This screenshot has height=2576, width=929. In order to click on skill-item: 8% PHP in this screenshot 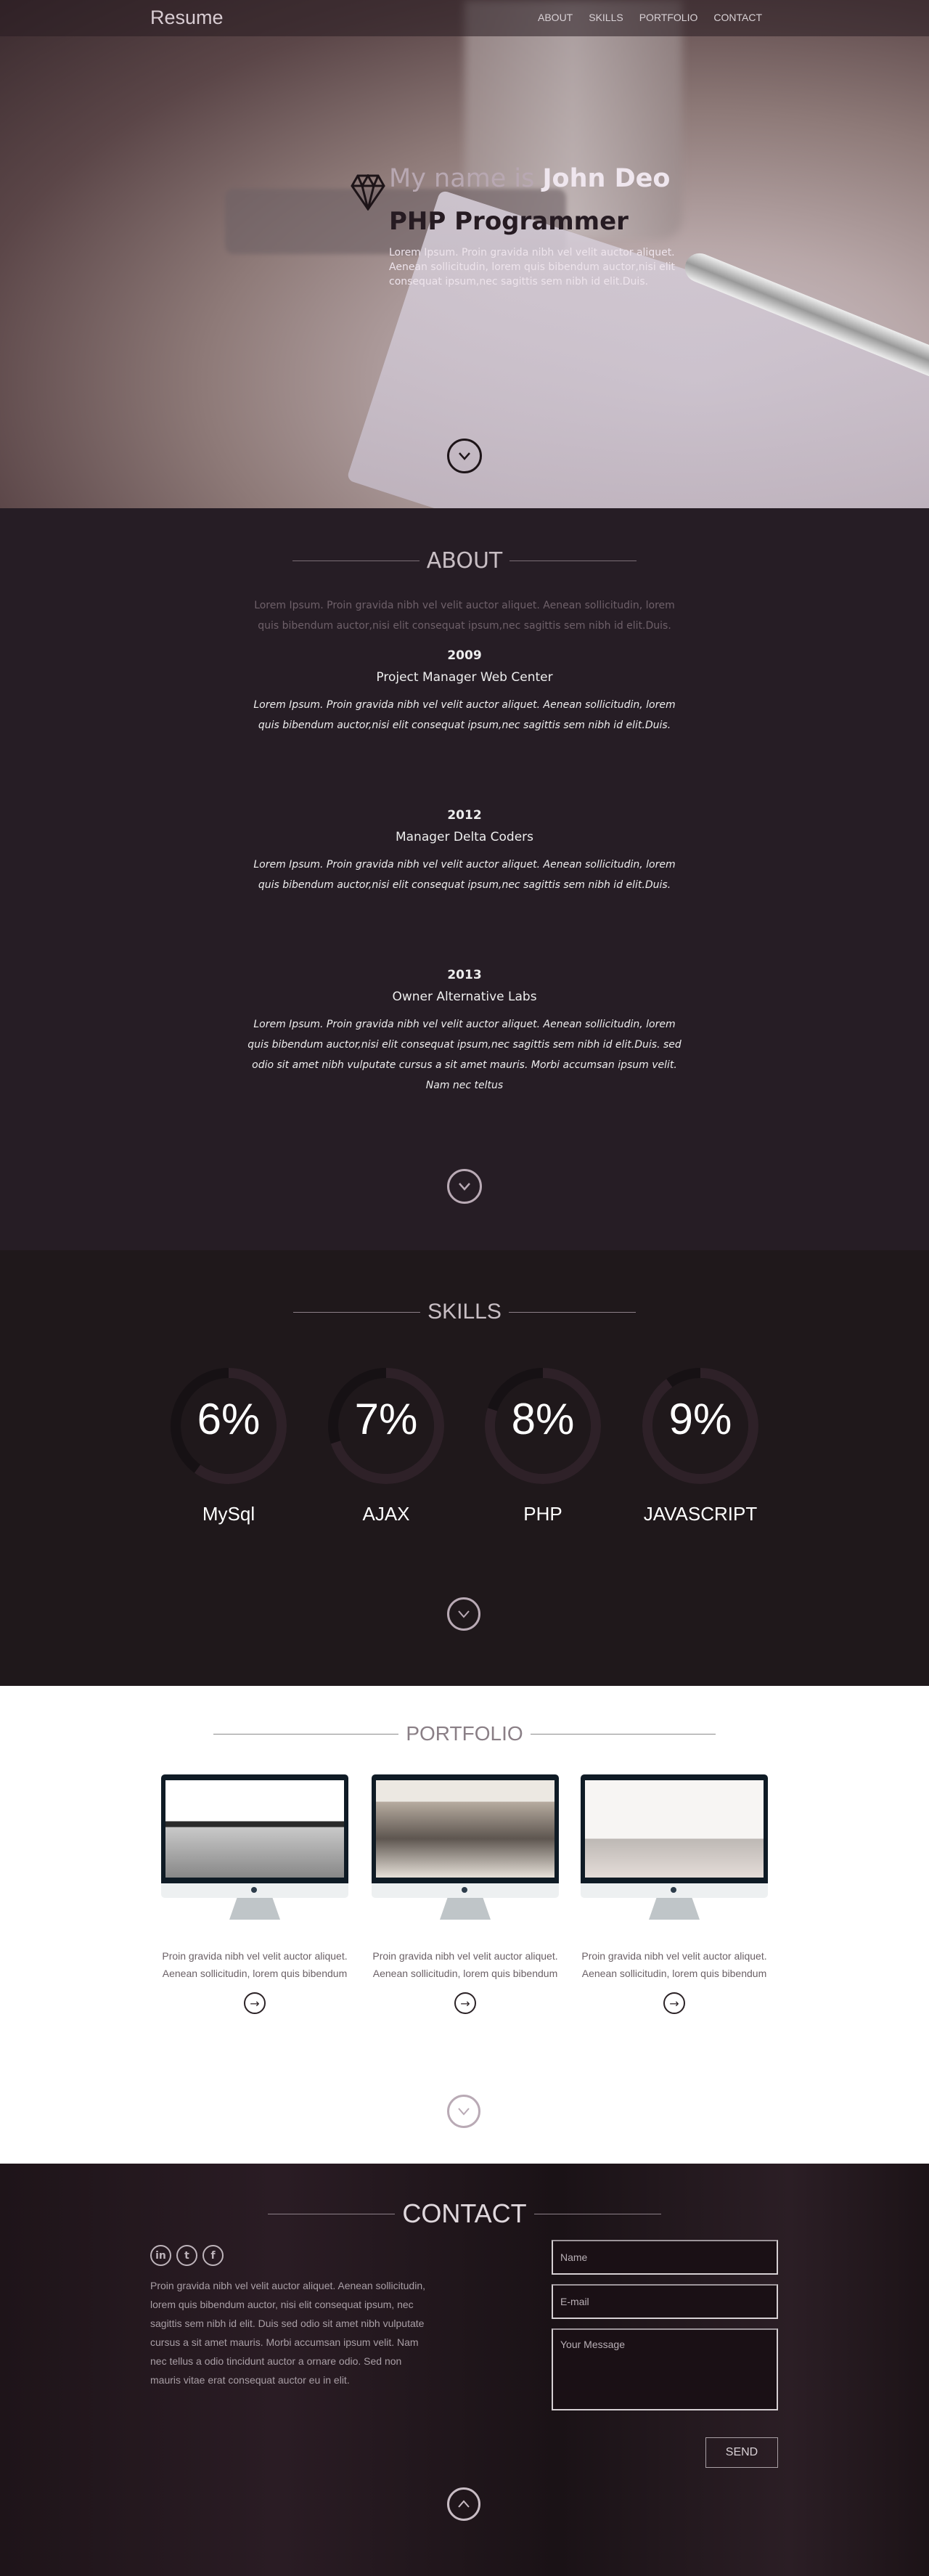, I will do `click(543, 1445)`.